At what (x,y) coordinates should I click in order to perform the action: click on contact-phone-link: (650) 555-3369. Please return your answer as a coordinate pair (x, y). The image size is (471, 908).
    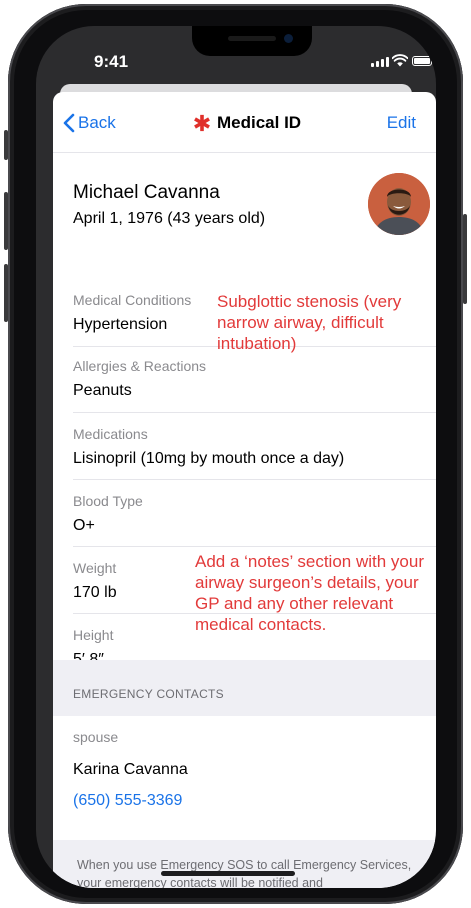
    Looking at the image, I should click on (127, 801).